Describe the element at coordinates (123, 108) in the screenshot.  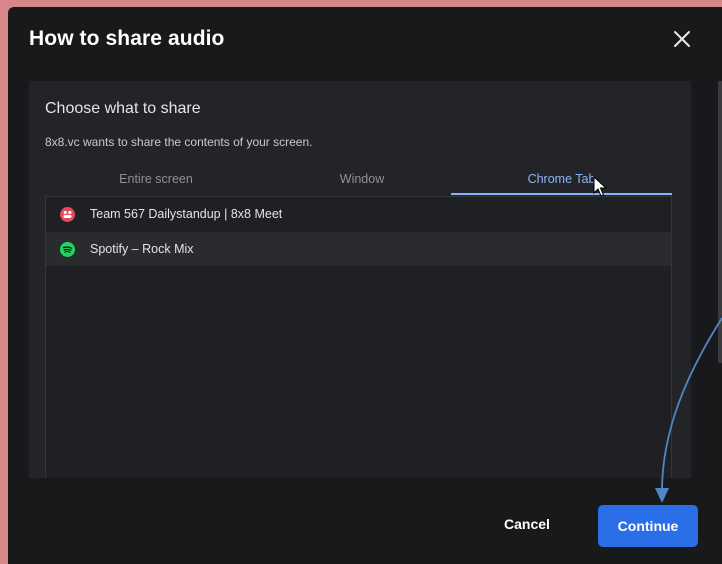
I see `picker-heading: Choose what to share` at that location.